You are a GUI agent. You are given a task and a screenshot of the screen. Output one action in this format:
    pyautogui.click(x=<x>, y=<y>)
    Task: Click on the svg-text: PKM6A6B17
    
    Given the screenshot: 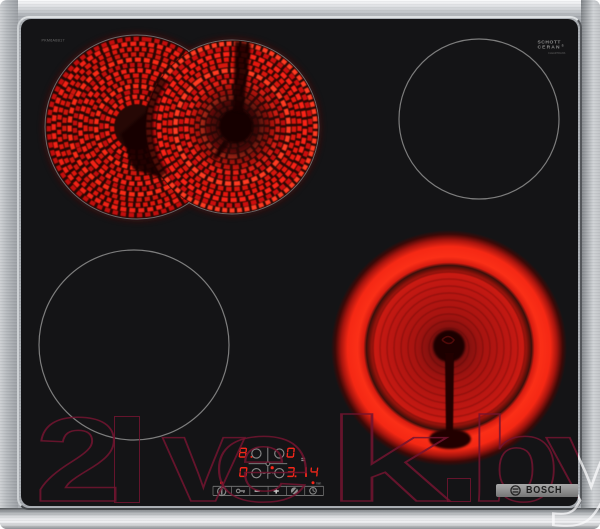 What is the action you would take?
    pyautogui.click(x=53, y=41)
    